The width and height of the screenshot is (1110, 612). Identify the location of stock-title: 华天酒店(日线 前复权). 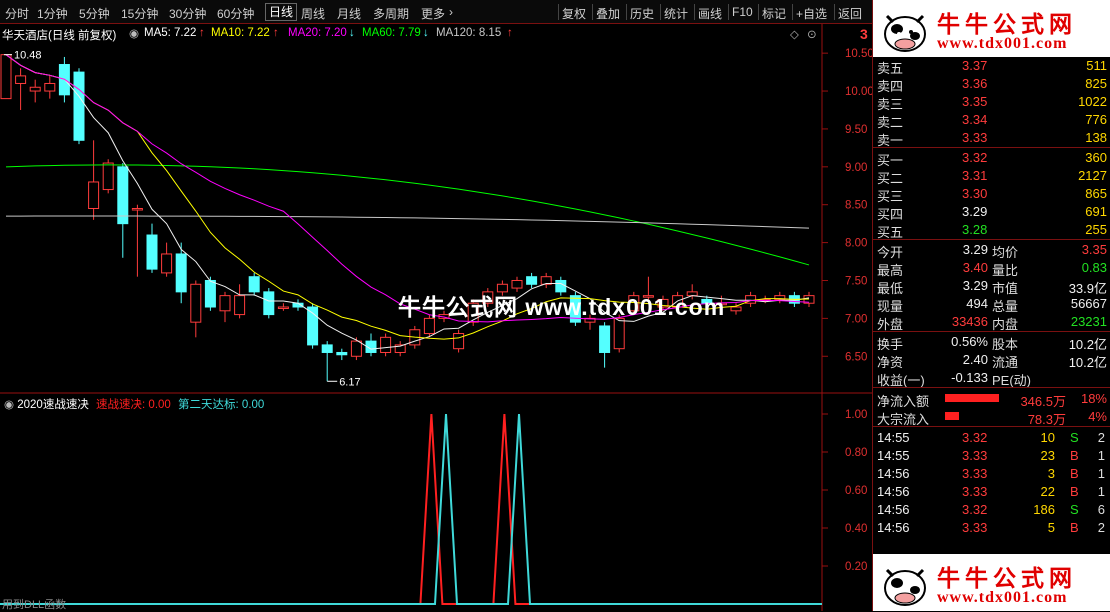
(59, 36).